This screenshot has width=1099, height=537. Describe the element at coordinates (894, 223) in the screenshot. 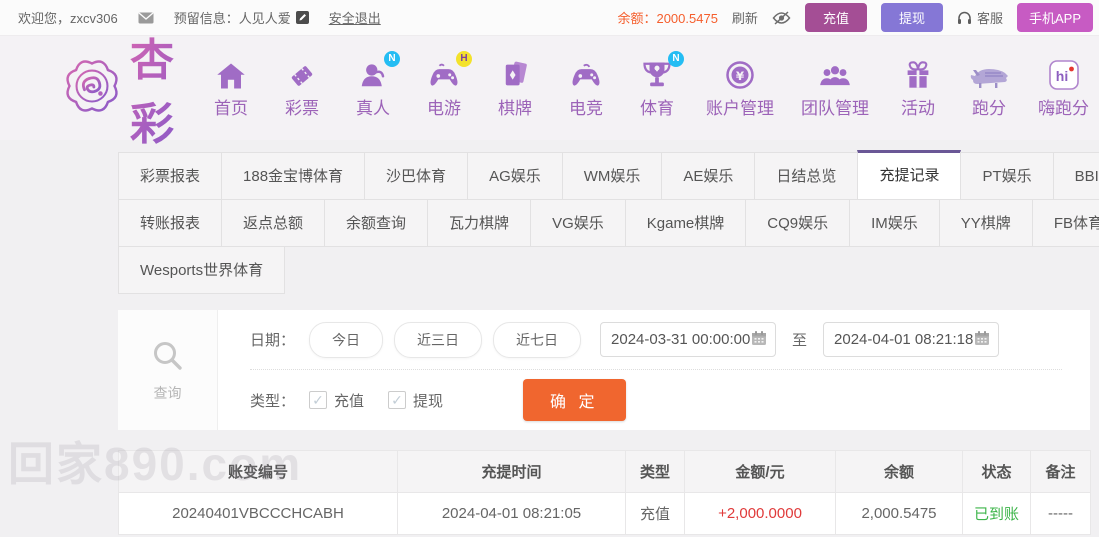

I see `tab-im-casino: IM娱乐` at that location.